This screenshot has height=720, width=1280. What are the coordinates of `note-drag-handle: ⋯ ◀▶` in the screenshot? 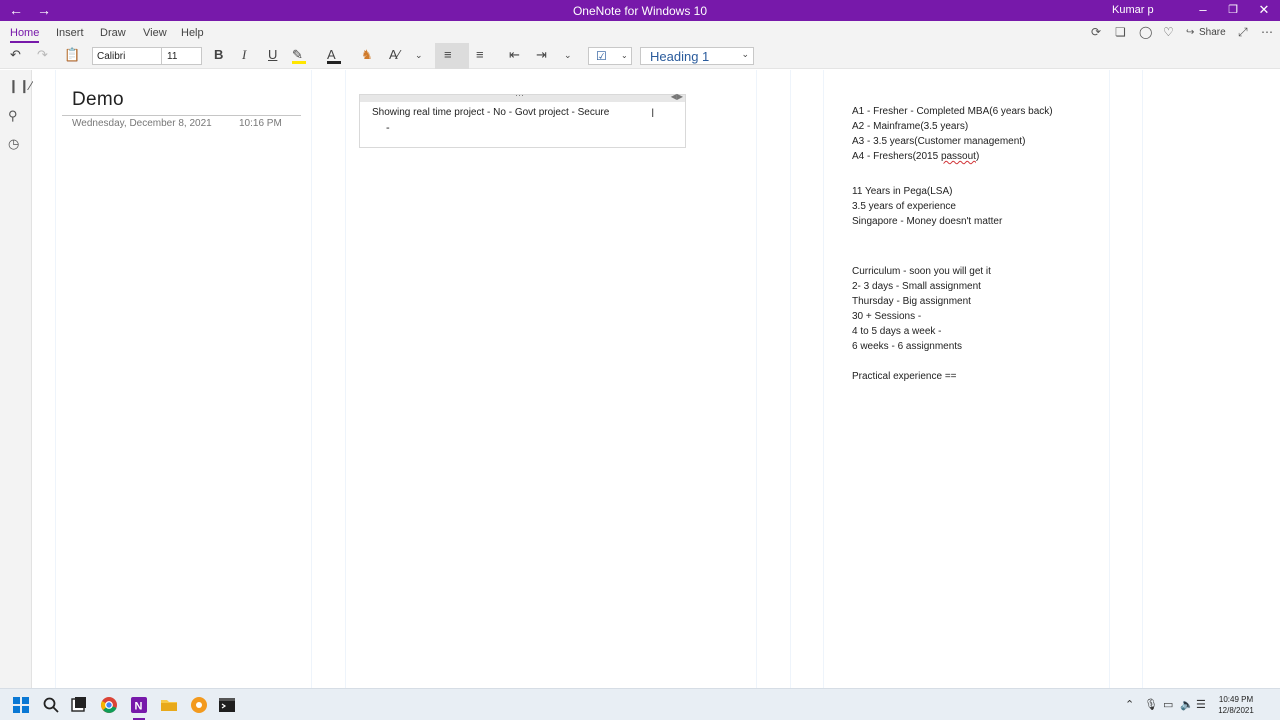 It's located at (522, 96).